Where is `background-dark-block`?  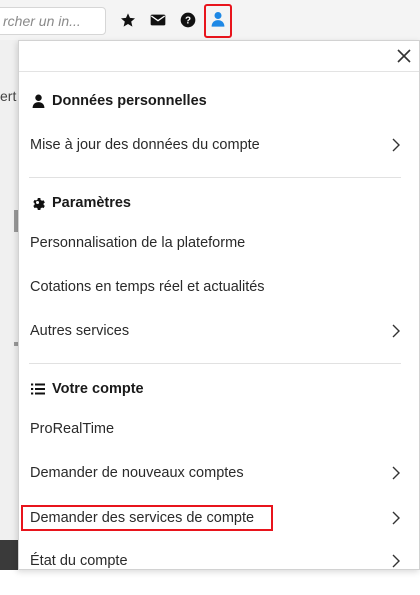
background-dark-block is located at coordinates (9, 555).